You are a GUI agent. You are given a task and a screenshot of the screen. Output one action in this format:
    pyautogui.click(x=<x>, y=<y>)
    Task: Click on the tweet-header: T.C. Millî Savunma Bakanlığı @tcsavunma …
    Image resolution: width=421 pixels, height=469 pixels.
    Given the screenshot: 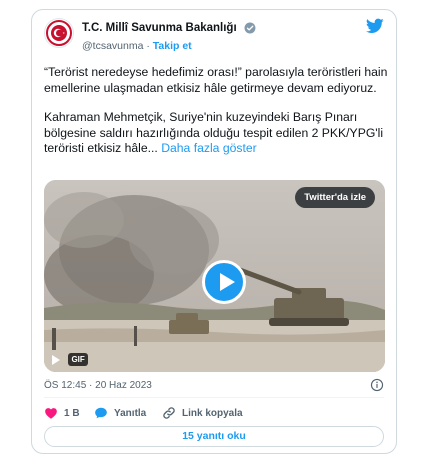 What is the action you would take?
    pyautogui.click(x=214, y=38)
    